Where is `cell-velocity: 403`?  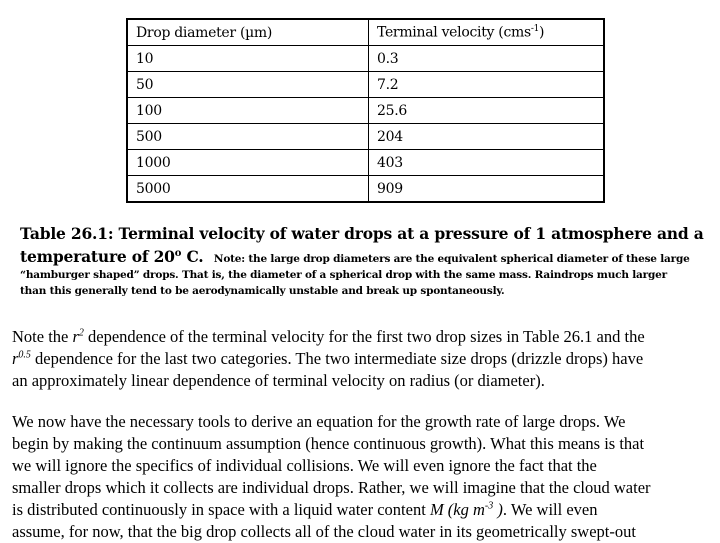
cell-velocity: 403 is located at coordinates (486, 162).